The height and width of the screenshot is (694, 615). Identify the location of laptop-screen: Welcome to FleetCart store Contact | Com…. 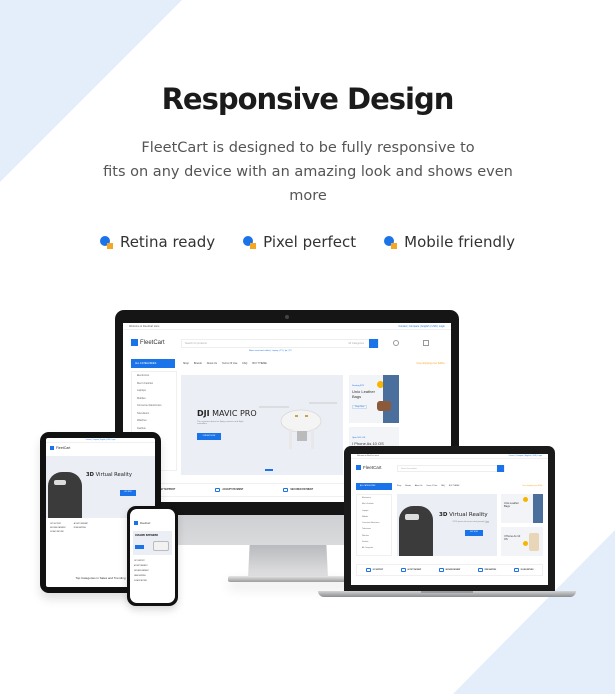
(449, 519).